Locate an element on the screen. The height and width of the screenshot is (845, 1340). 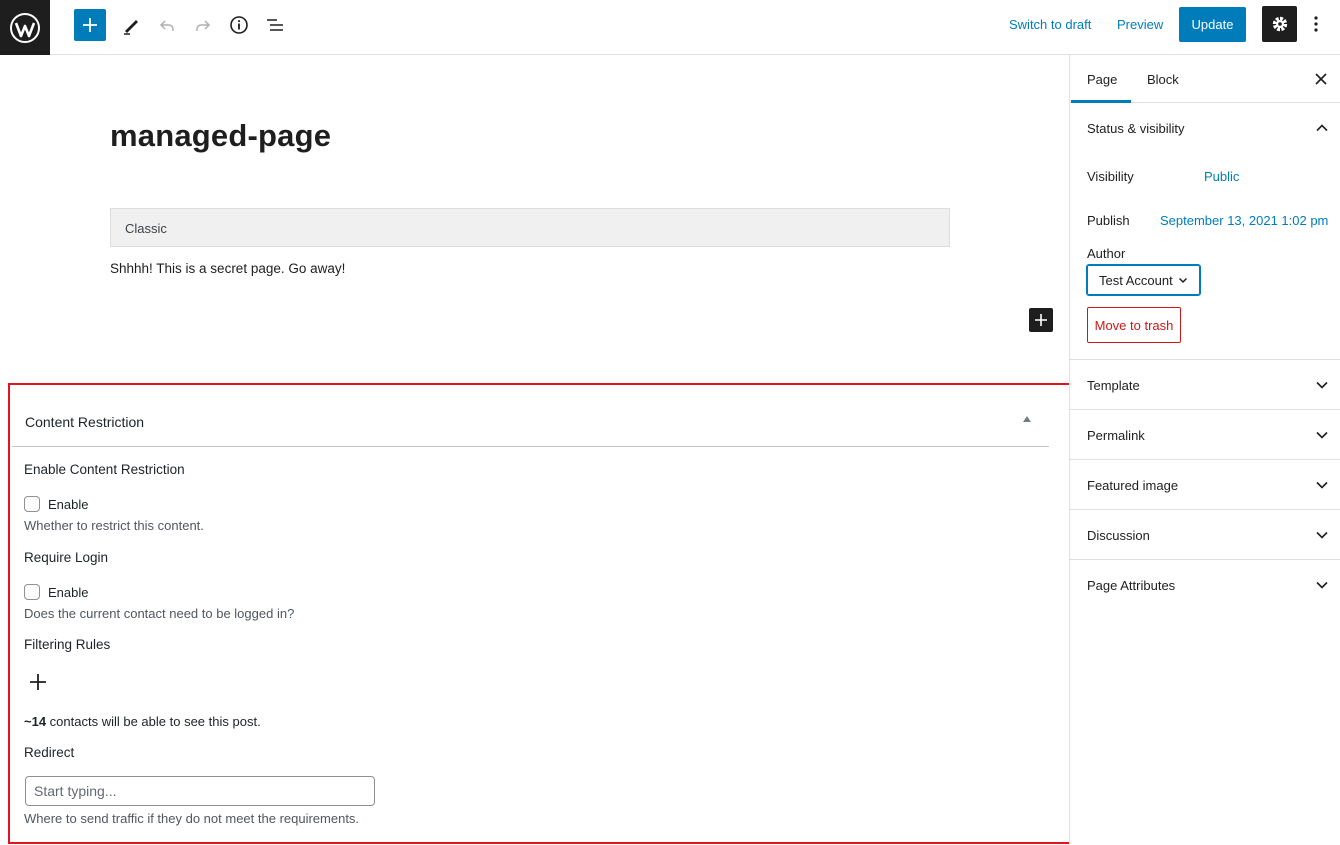
update-button: Update is located at coordinates (1212, 24).